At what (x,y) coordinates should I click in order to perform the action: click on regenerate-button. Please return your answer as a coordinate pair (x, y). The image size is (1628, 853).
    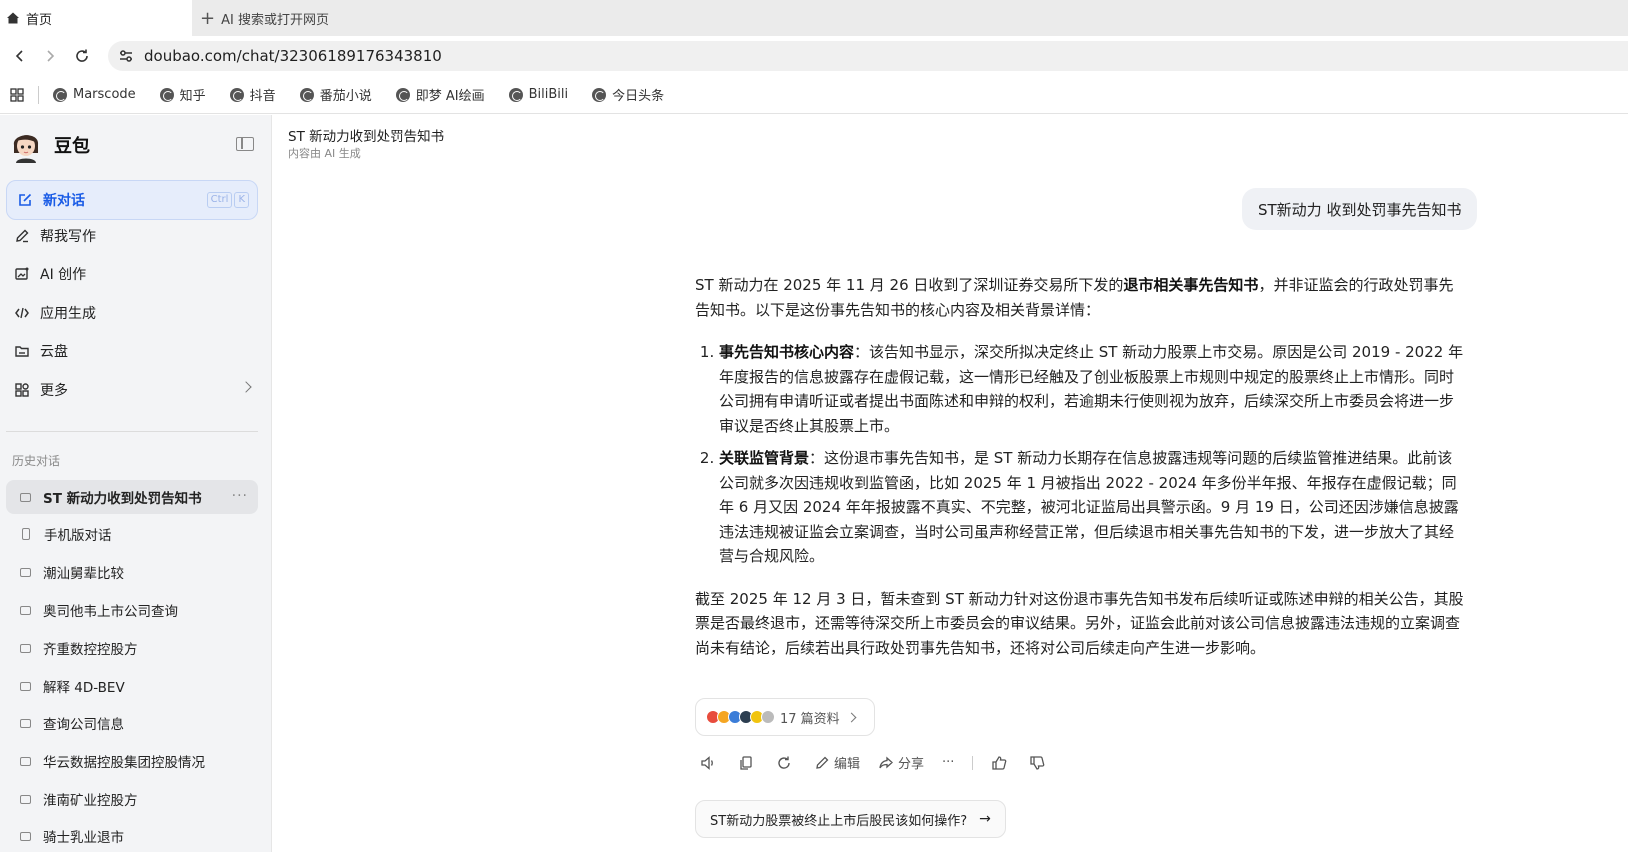
    Looking at the image, I should click on (786, 763).